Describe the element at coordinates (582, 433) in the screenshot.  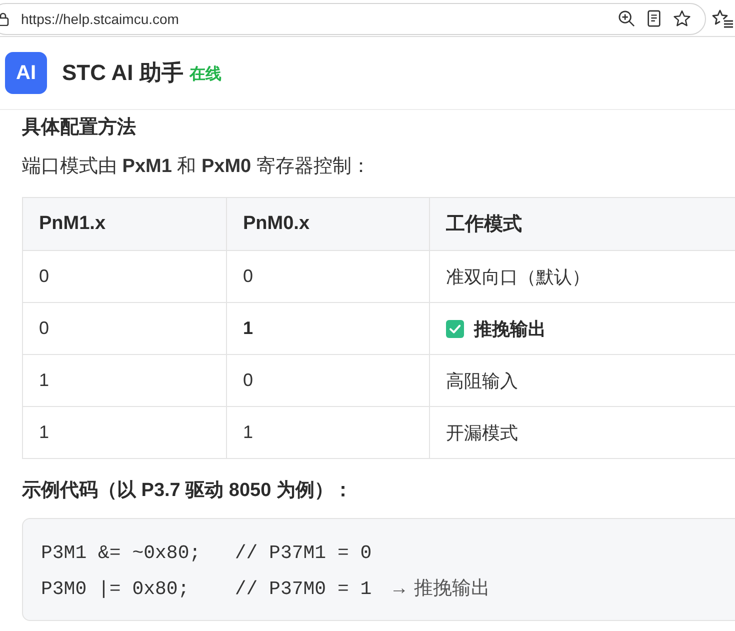
I see `table-cell: 开漏模式` at that location.